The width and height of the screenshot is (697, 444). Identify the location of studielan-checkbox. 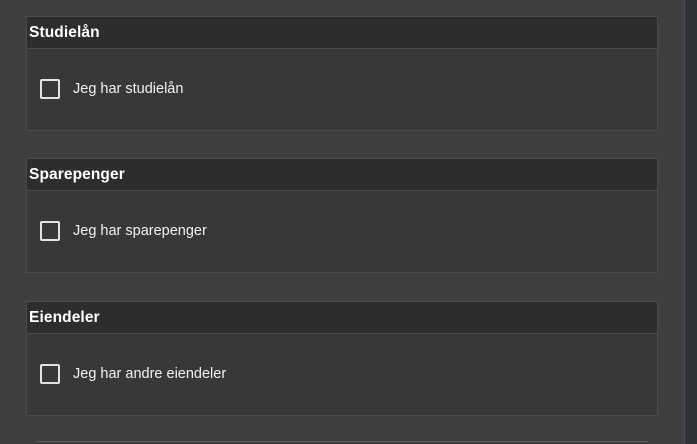
(50, 89).